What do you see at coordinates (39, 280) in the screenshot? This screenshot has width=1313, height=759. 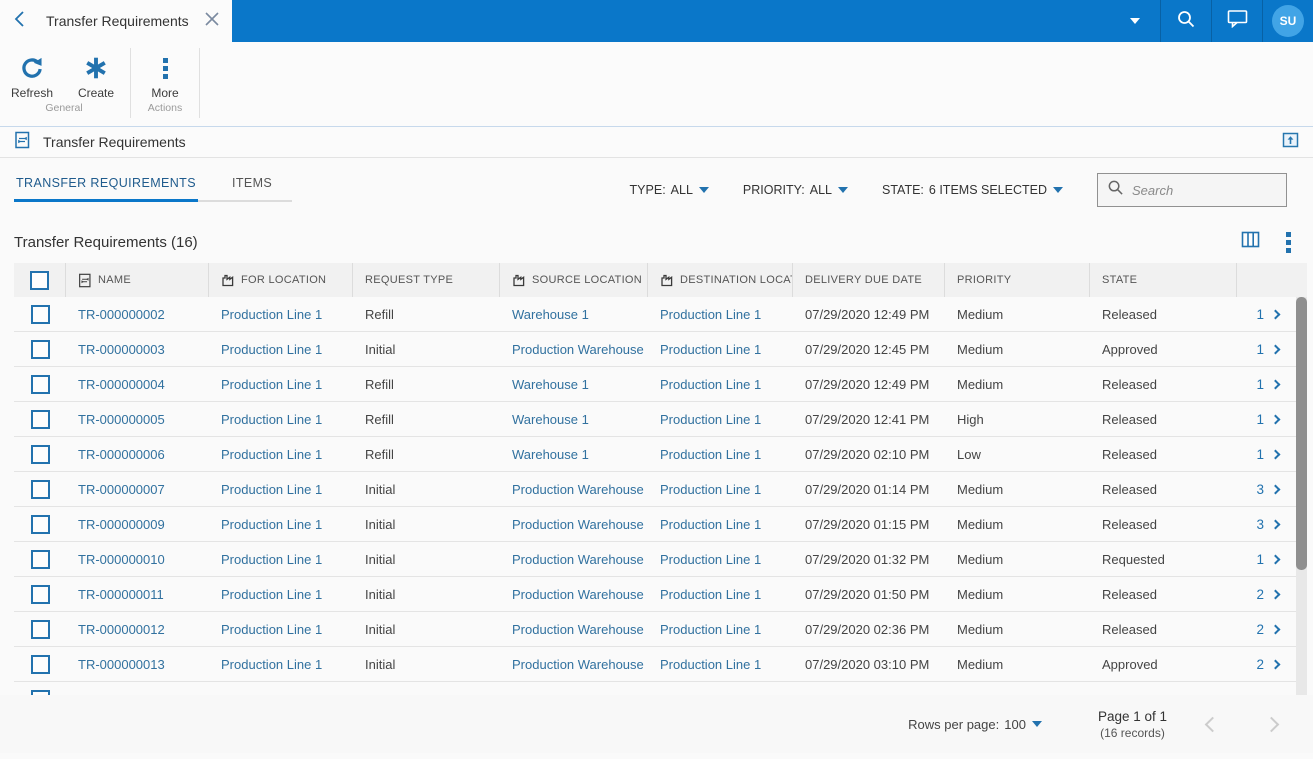 I see `select-all-checkbox` at bounding box center [39, 280].